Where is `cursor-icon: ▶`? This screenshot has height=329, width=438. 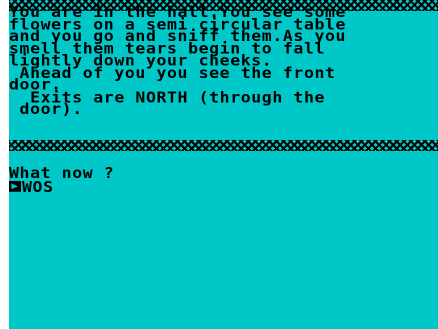 cursor-icon: ▶ is located at coordinates (15, 186).